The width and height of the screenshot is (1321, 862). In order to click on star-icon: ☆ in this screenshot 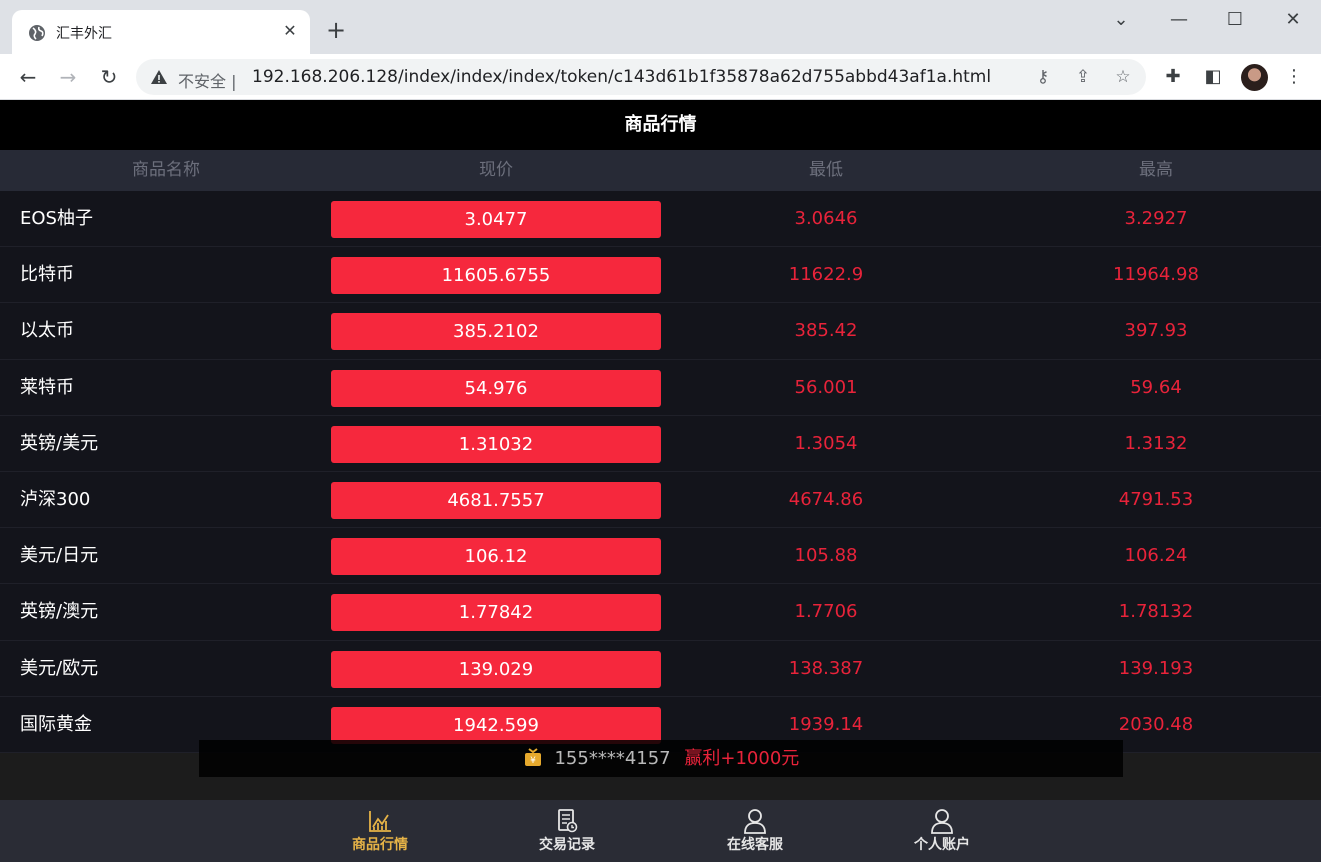, I will do `click(1123, 77)`.